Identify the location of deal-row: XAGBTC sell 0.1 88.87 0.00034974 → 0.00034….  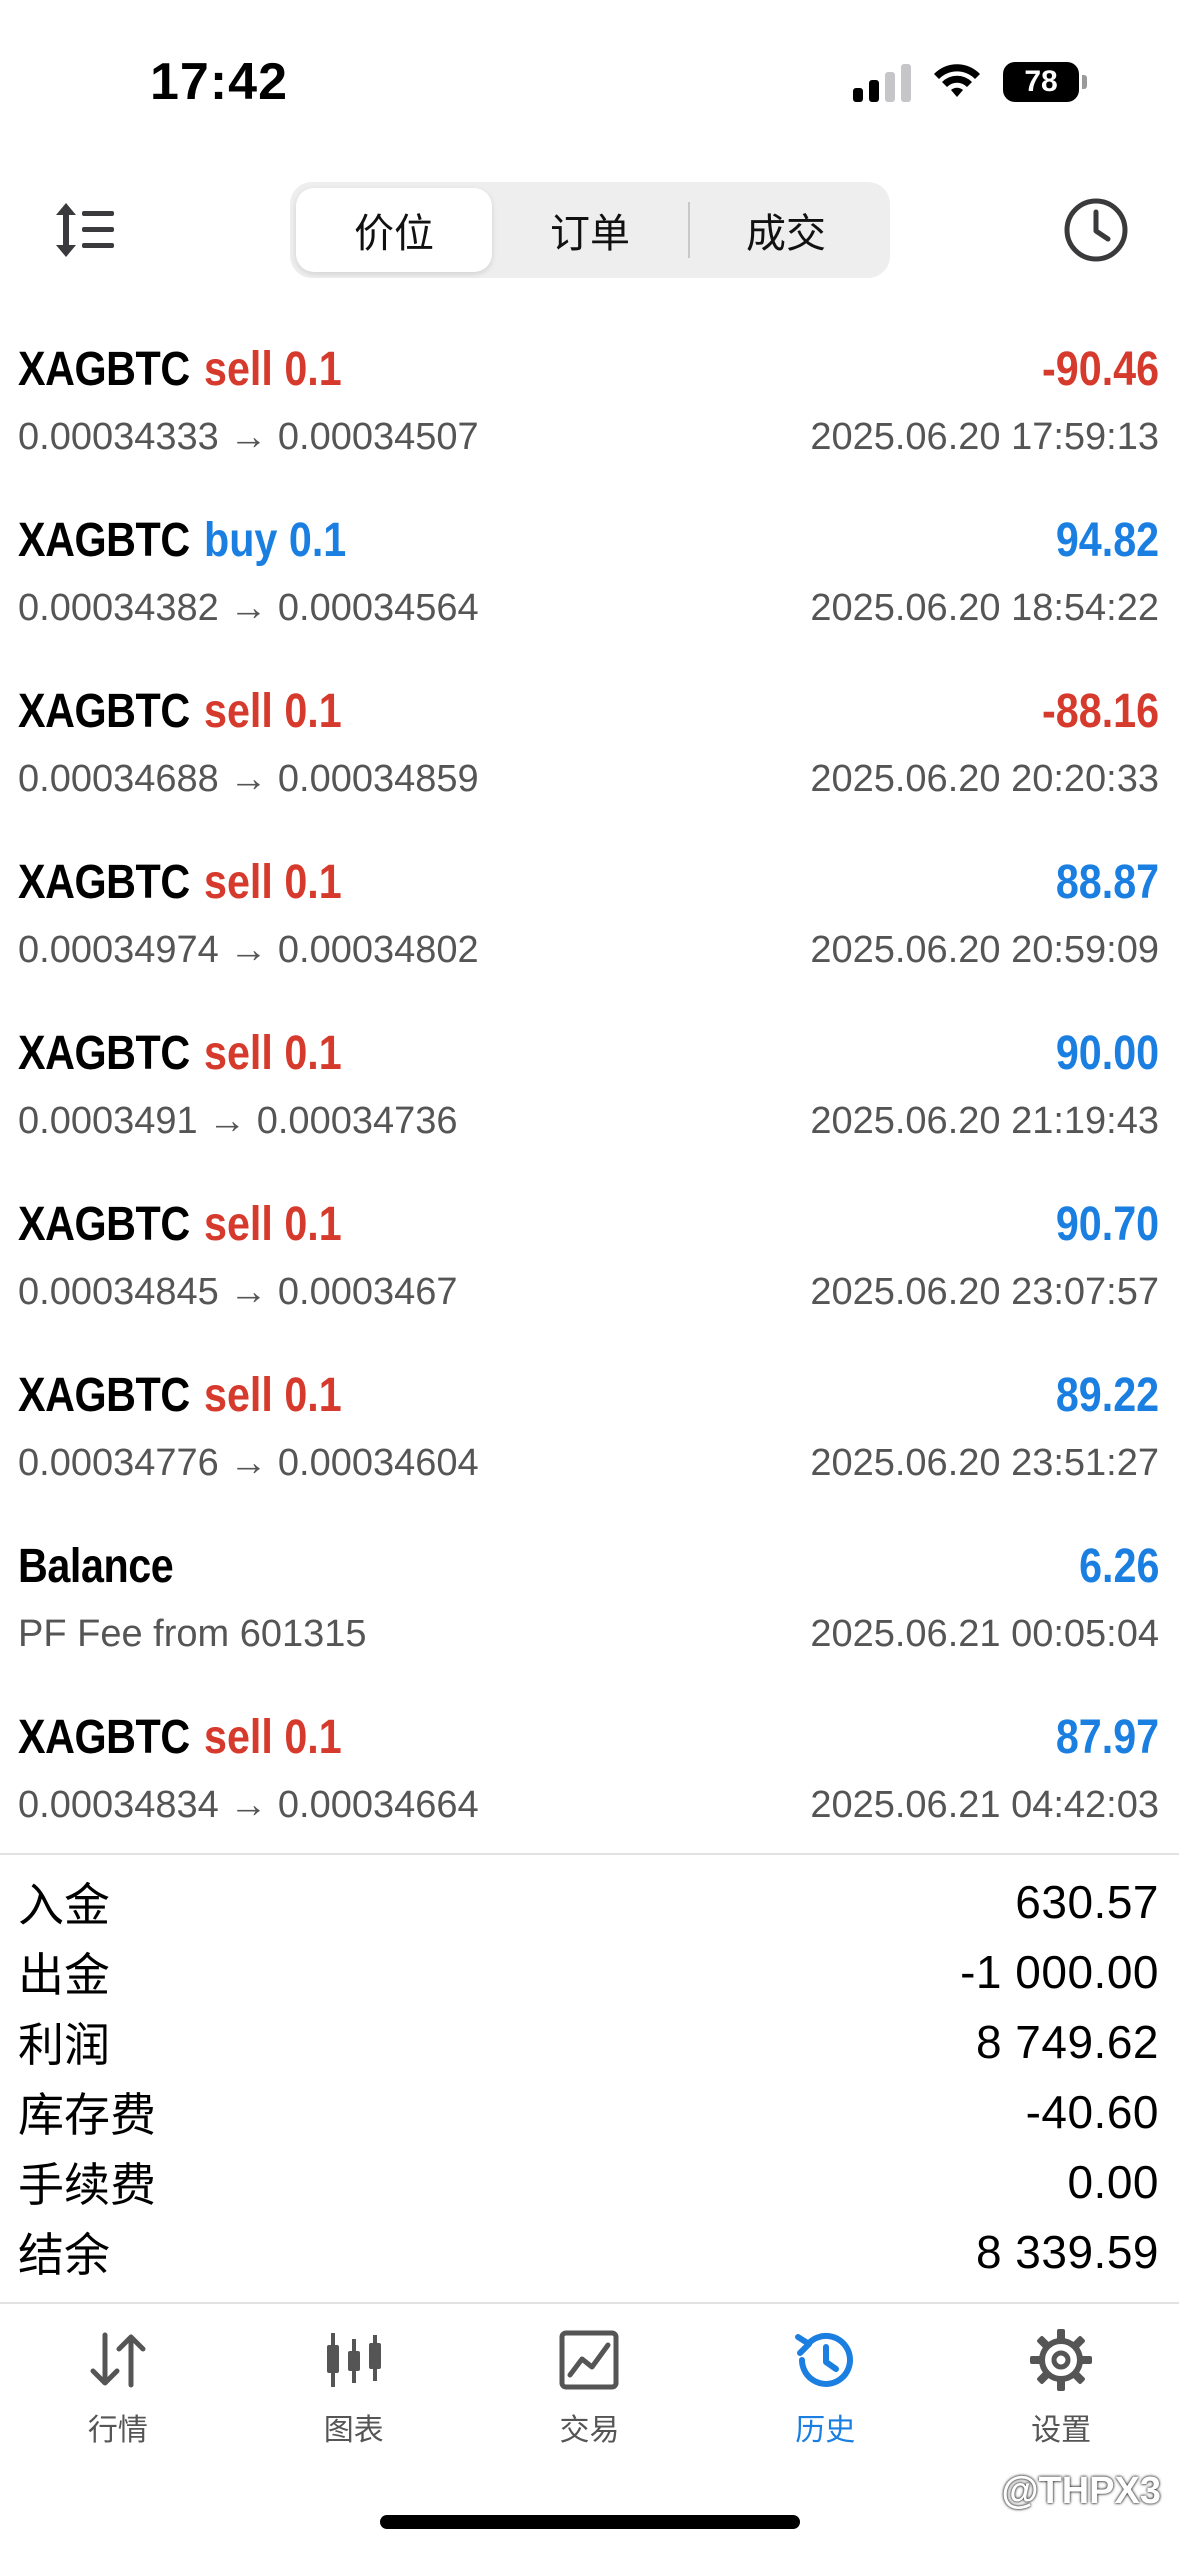
(589, 908).